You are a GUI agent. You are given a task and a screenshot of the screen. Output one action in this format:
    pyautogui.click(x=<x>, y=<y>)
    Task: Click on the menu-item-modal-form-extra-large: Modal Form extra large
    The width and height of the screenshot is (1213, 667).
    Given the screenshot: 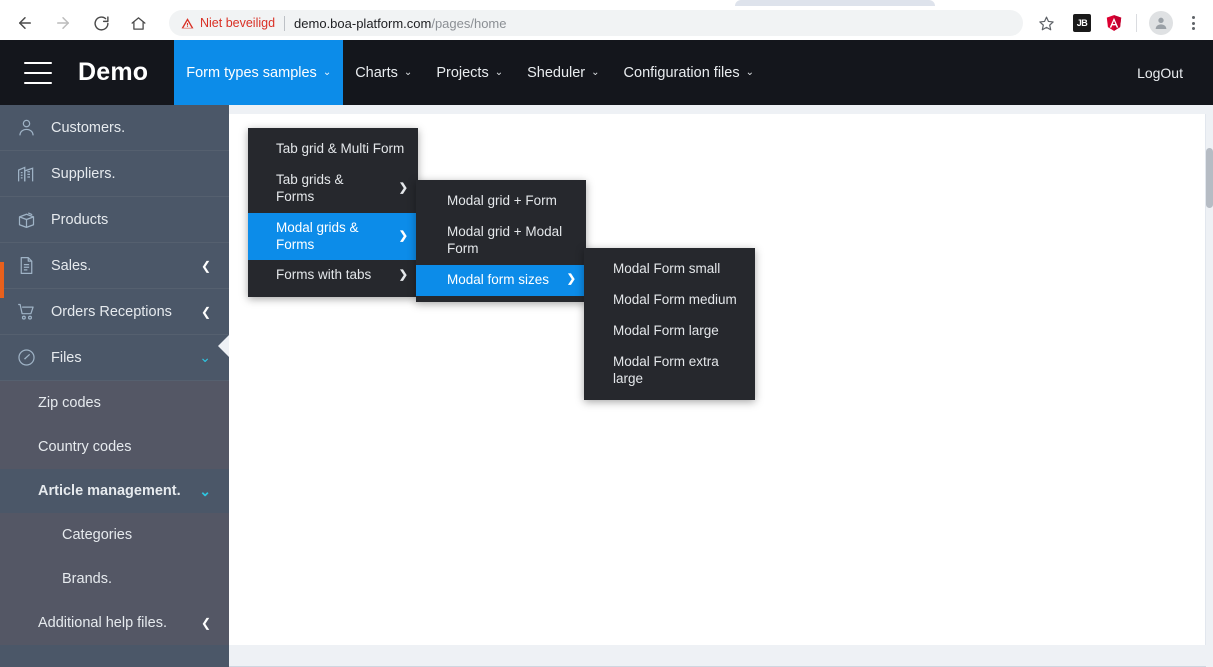 What is the action you would take?
    pyautogui.click(x=669, y=371)
    